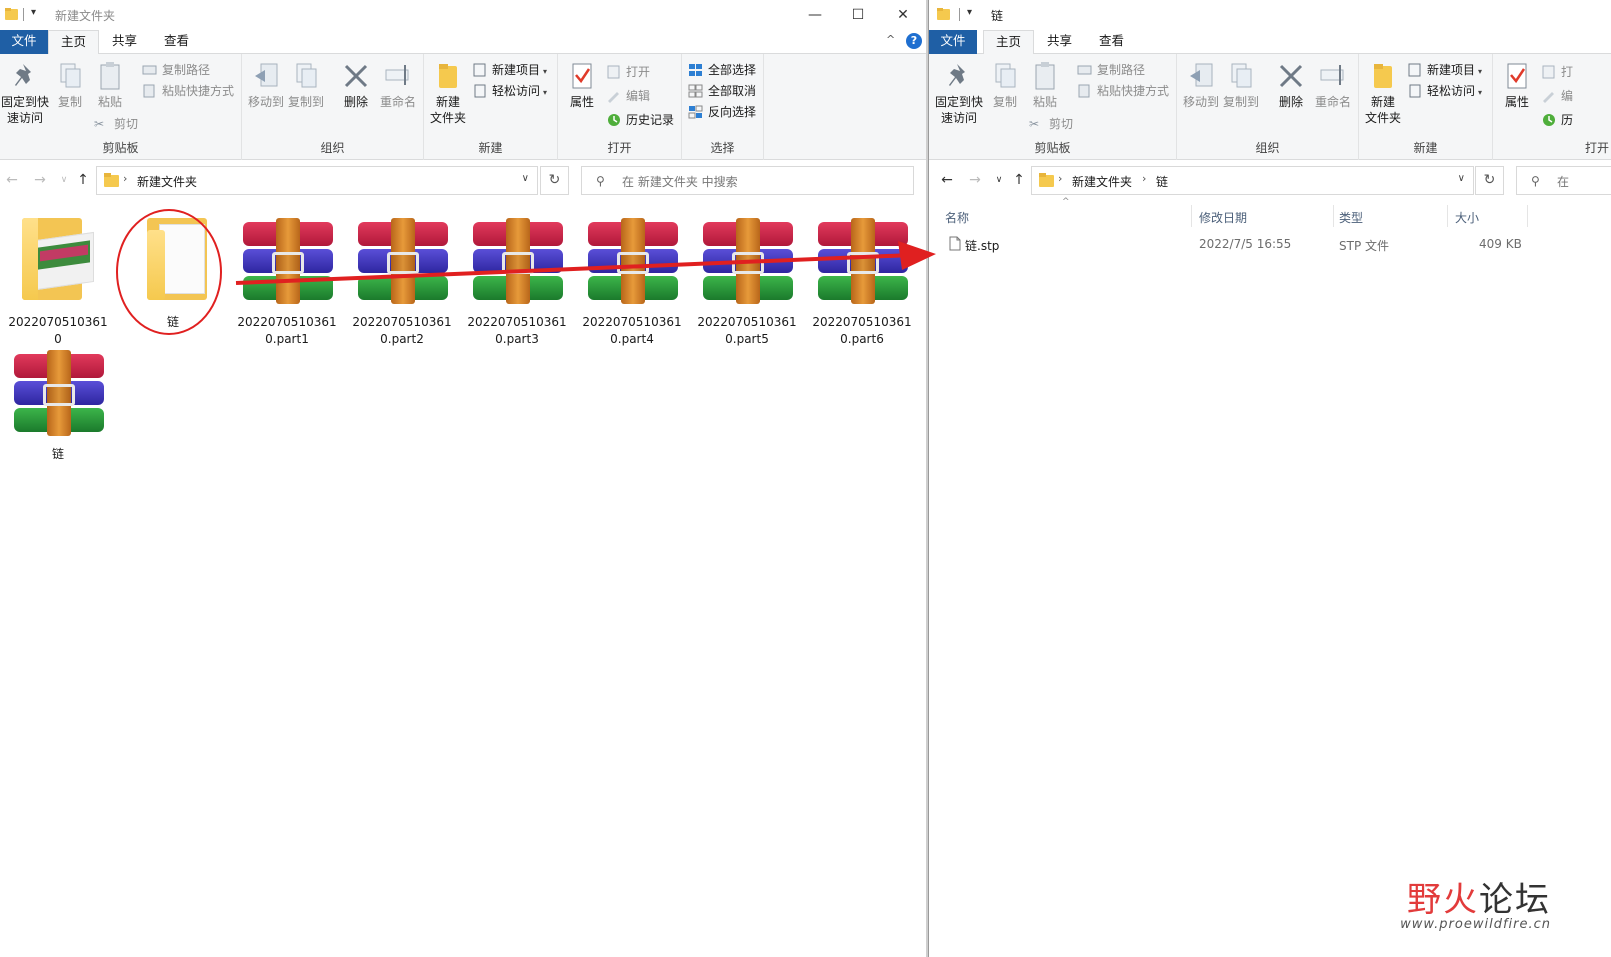 This screenshot has height=957, width=1611. What do you see at coordinates (58, 281) in the screenshot?
I see `folder-item: 2022070510361 0` at bounding box center [58, 281].